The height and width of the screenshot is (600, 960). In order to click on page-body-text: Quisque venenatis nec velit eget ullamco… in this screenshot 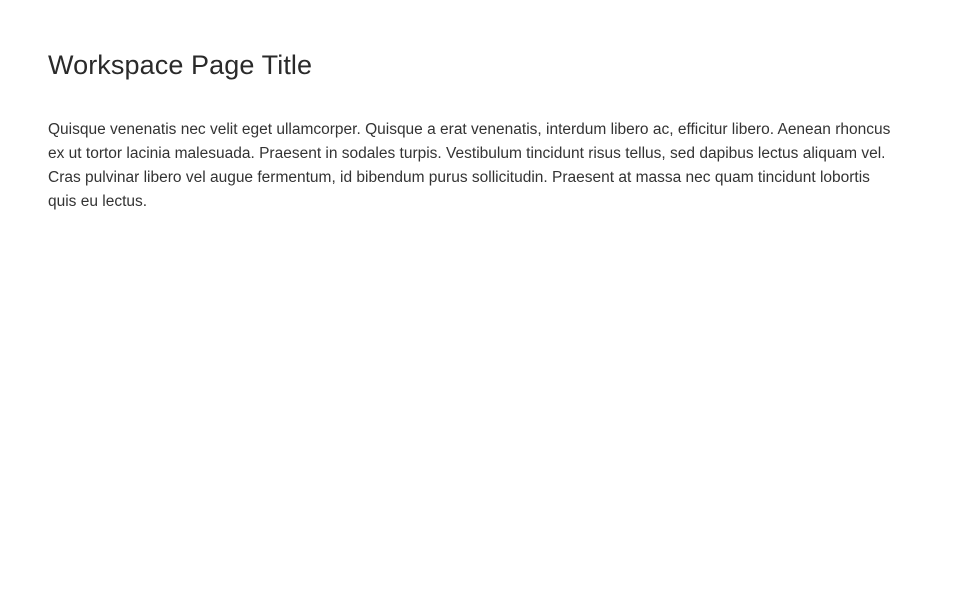, I will do `click(469, 165)`.